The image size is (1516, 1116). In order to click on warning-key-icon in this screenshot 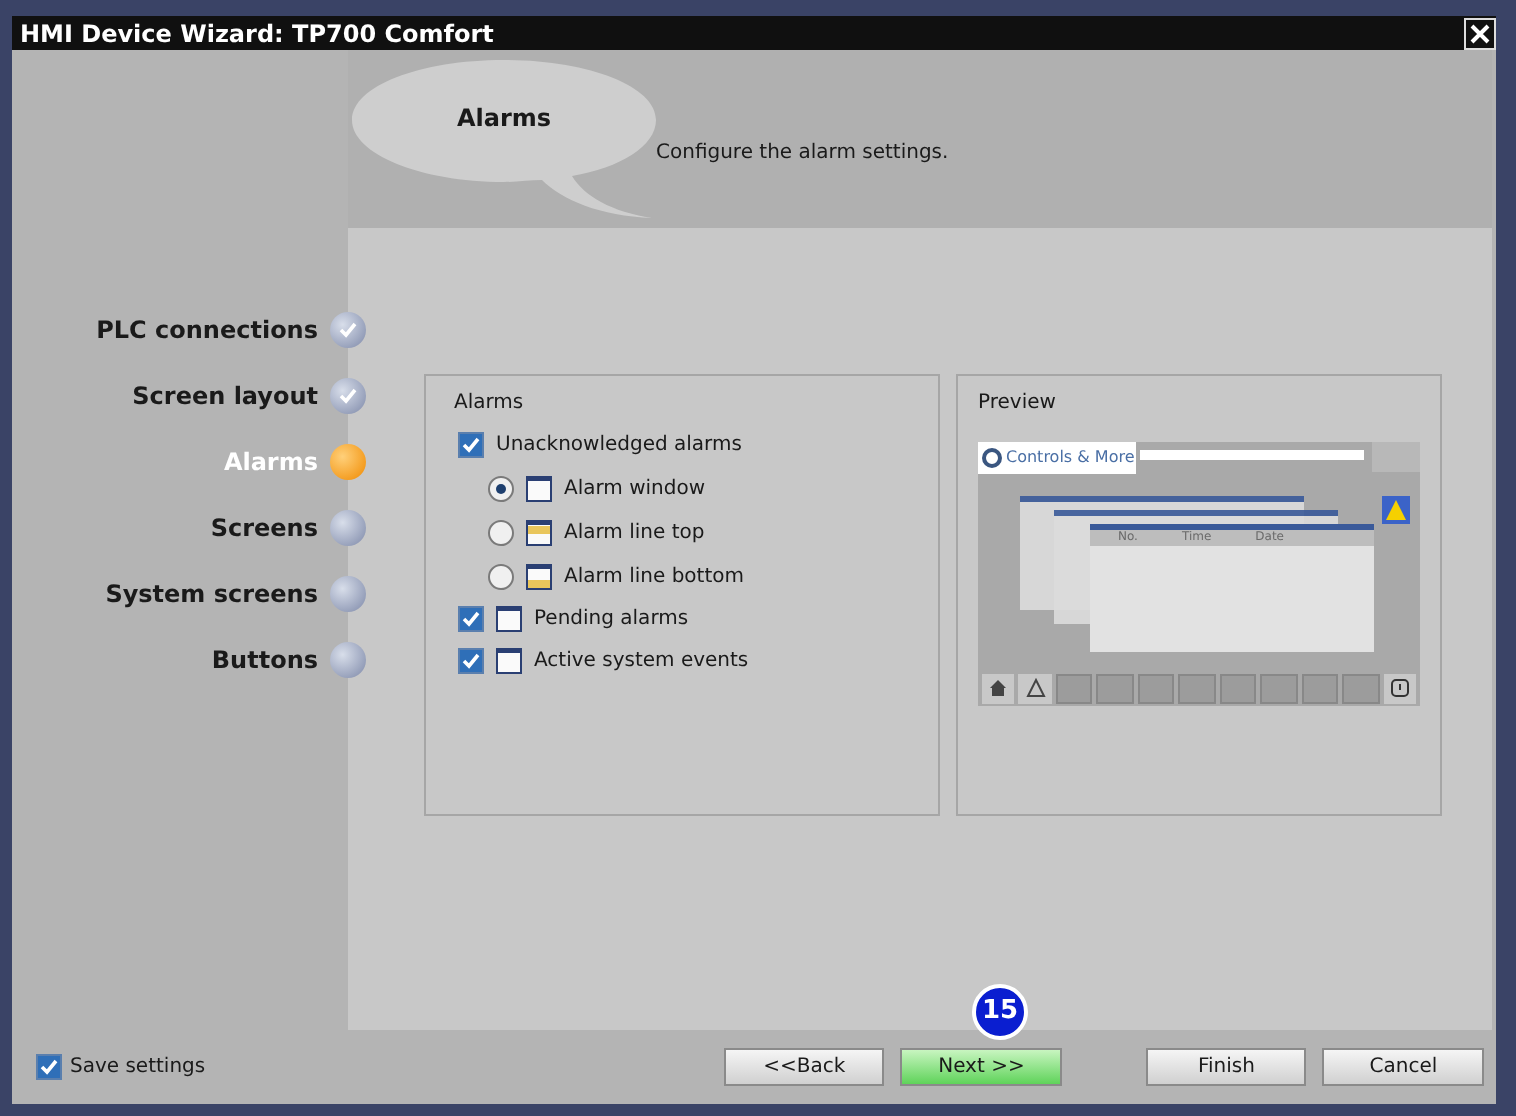, I will do `click(1035, 688)`.